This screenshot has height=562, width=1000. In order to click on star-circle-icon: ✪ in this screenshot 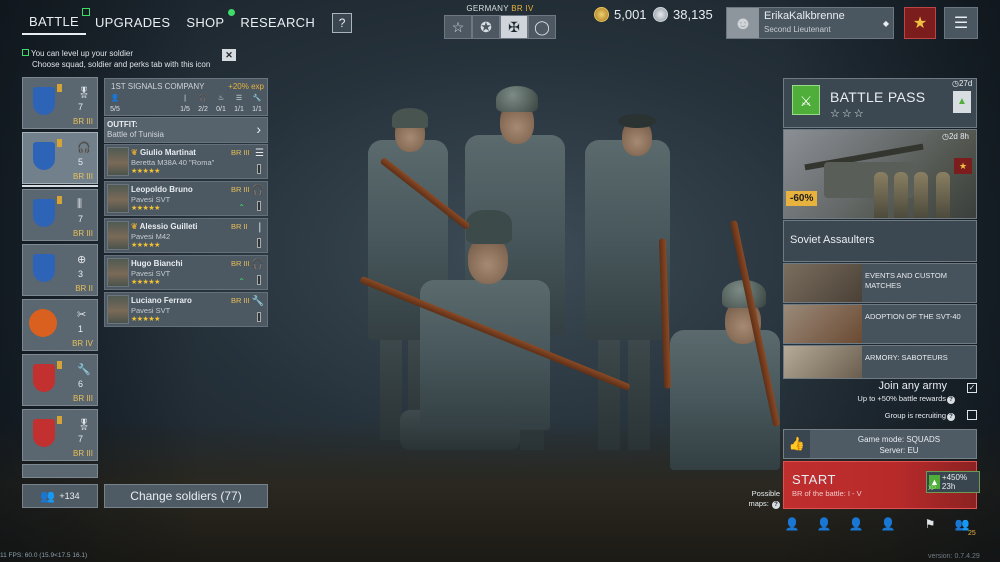, I will do `click(486, 27)`.